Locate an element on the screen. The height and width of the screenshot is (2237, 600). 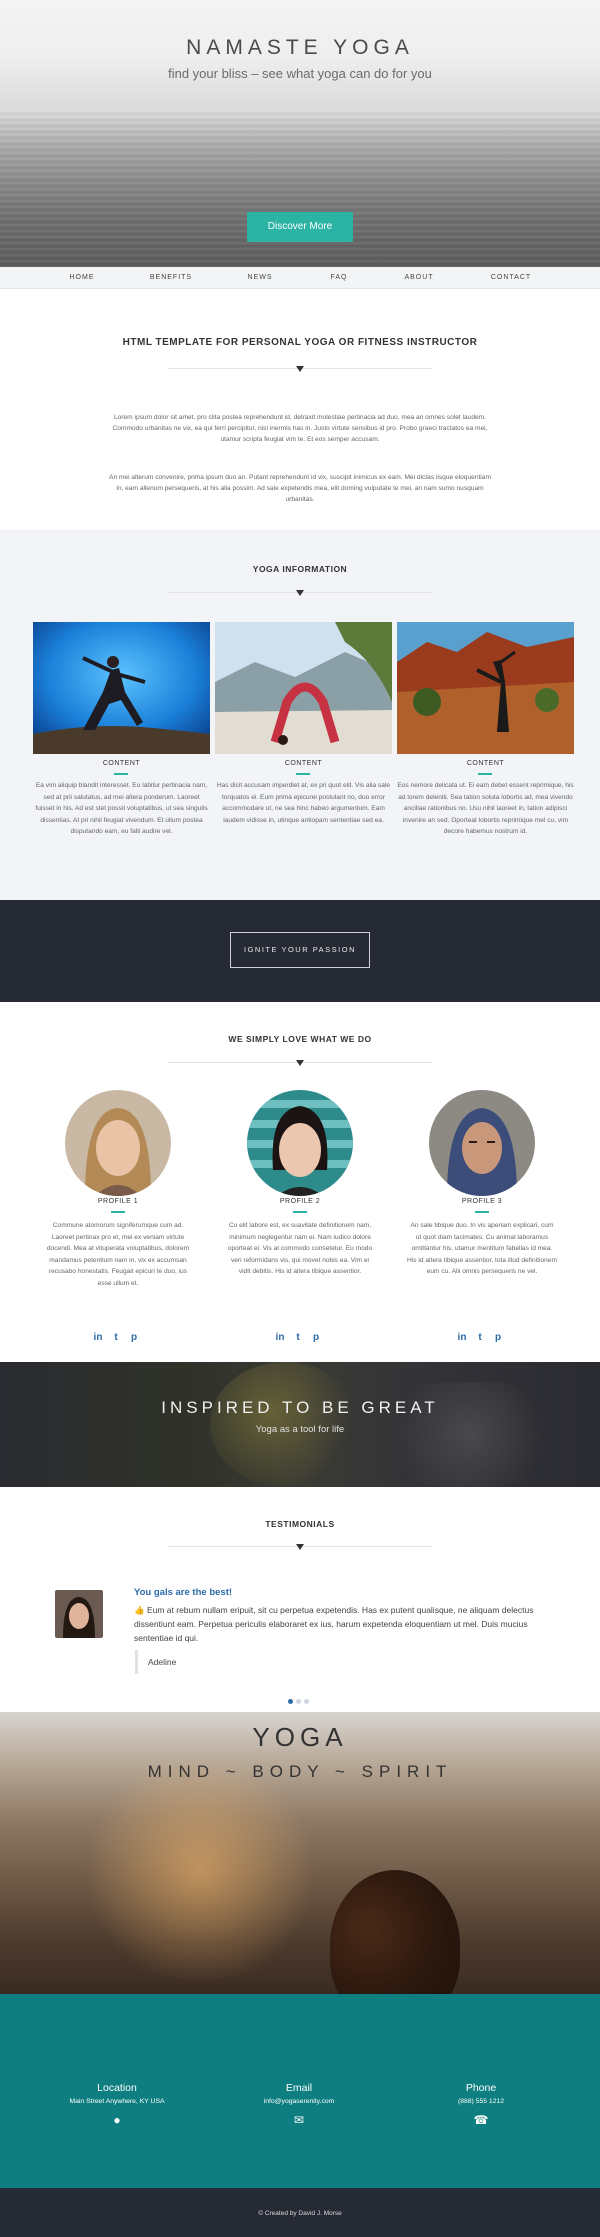
inspired-subtitle: Yoga as a tool for life is located at coordinates (300, 1429).